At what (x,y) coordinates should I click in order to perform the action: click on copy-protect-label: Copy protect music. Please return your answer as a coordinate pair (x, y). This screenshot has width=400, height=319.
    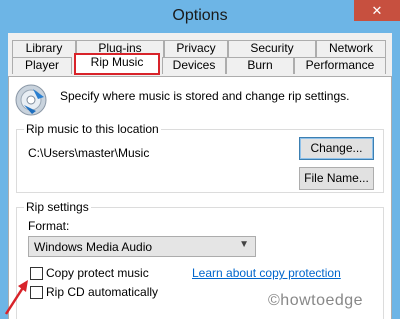
    Looking at the image, I should click on (97, 273).